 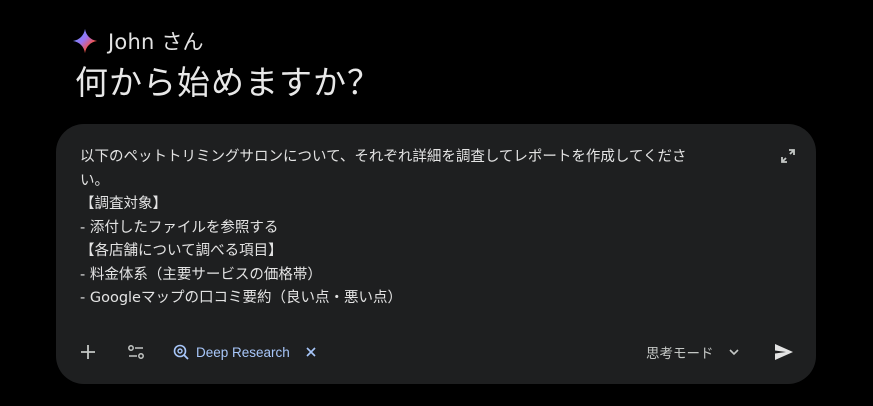 I want to click on prompt-line: - Googleマップの口コミ要約（良い点・悪い点）, so click(x=241, y=298).